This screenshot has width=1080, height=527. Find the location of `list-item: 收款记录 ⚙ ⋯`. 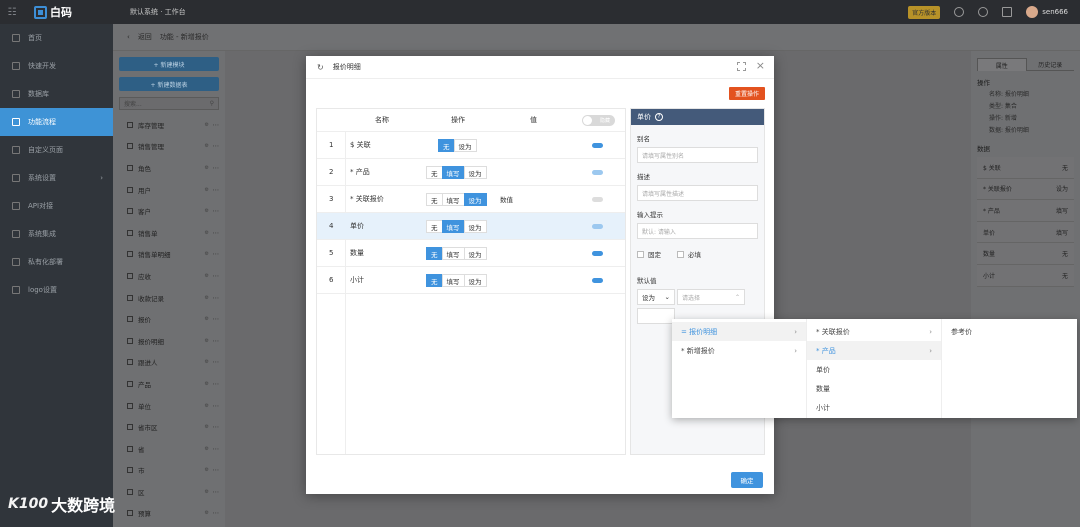

list-item: 收款记录 ⚙ ⋯ is located at coordinates (169, 298).